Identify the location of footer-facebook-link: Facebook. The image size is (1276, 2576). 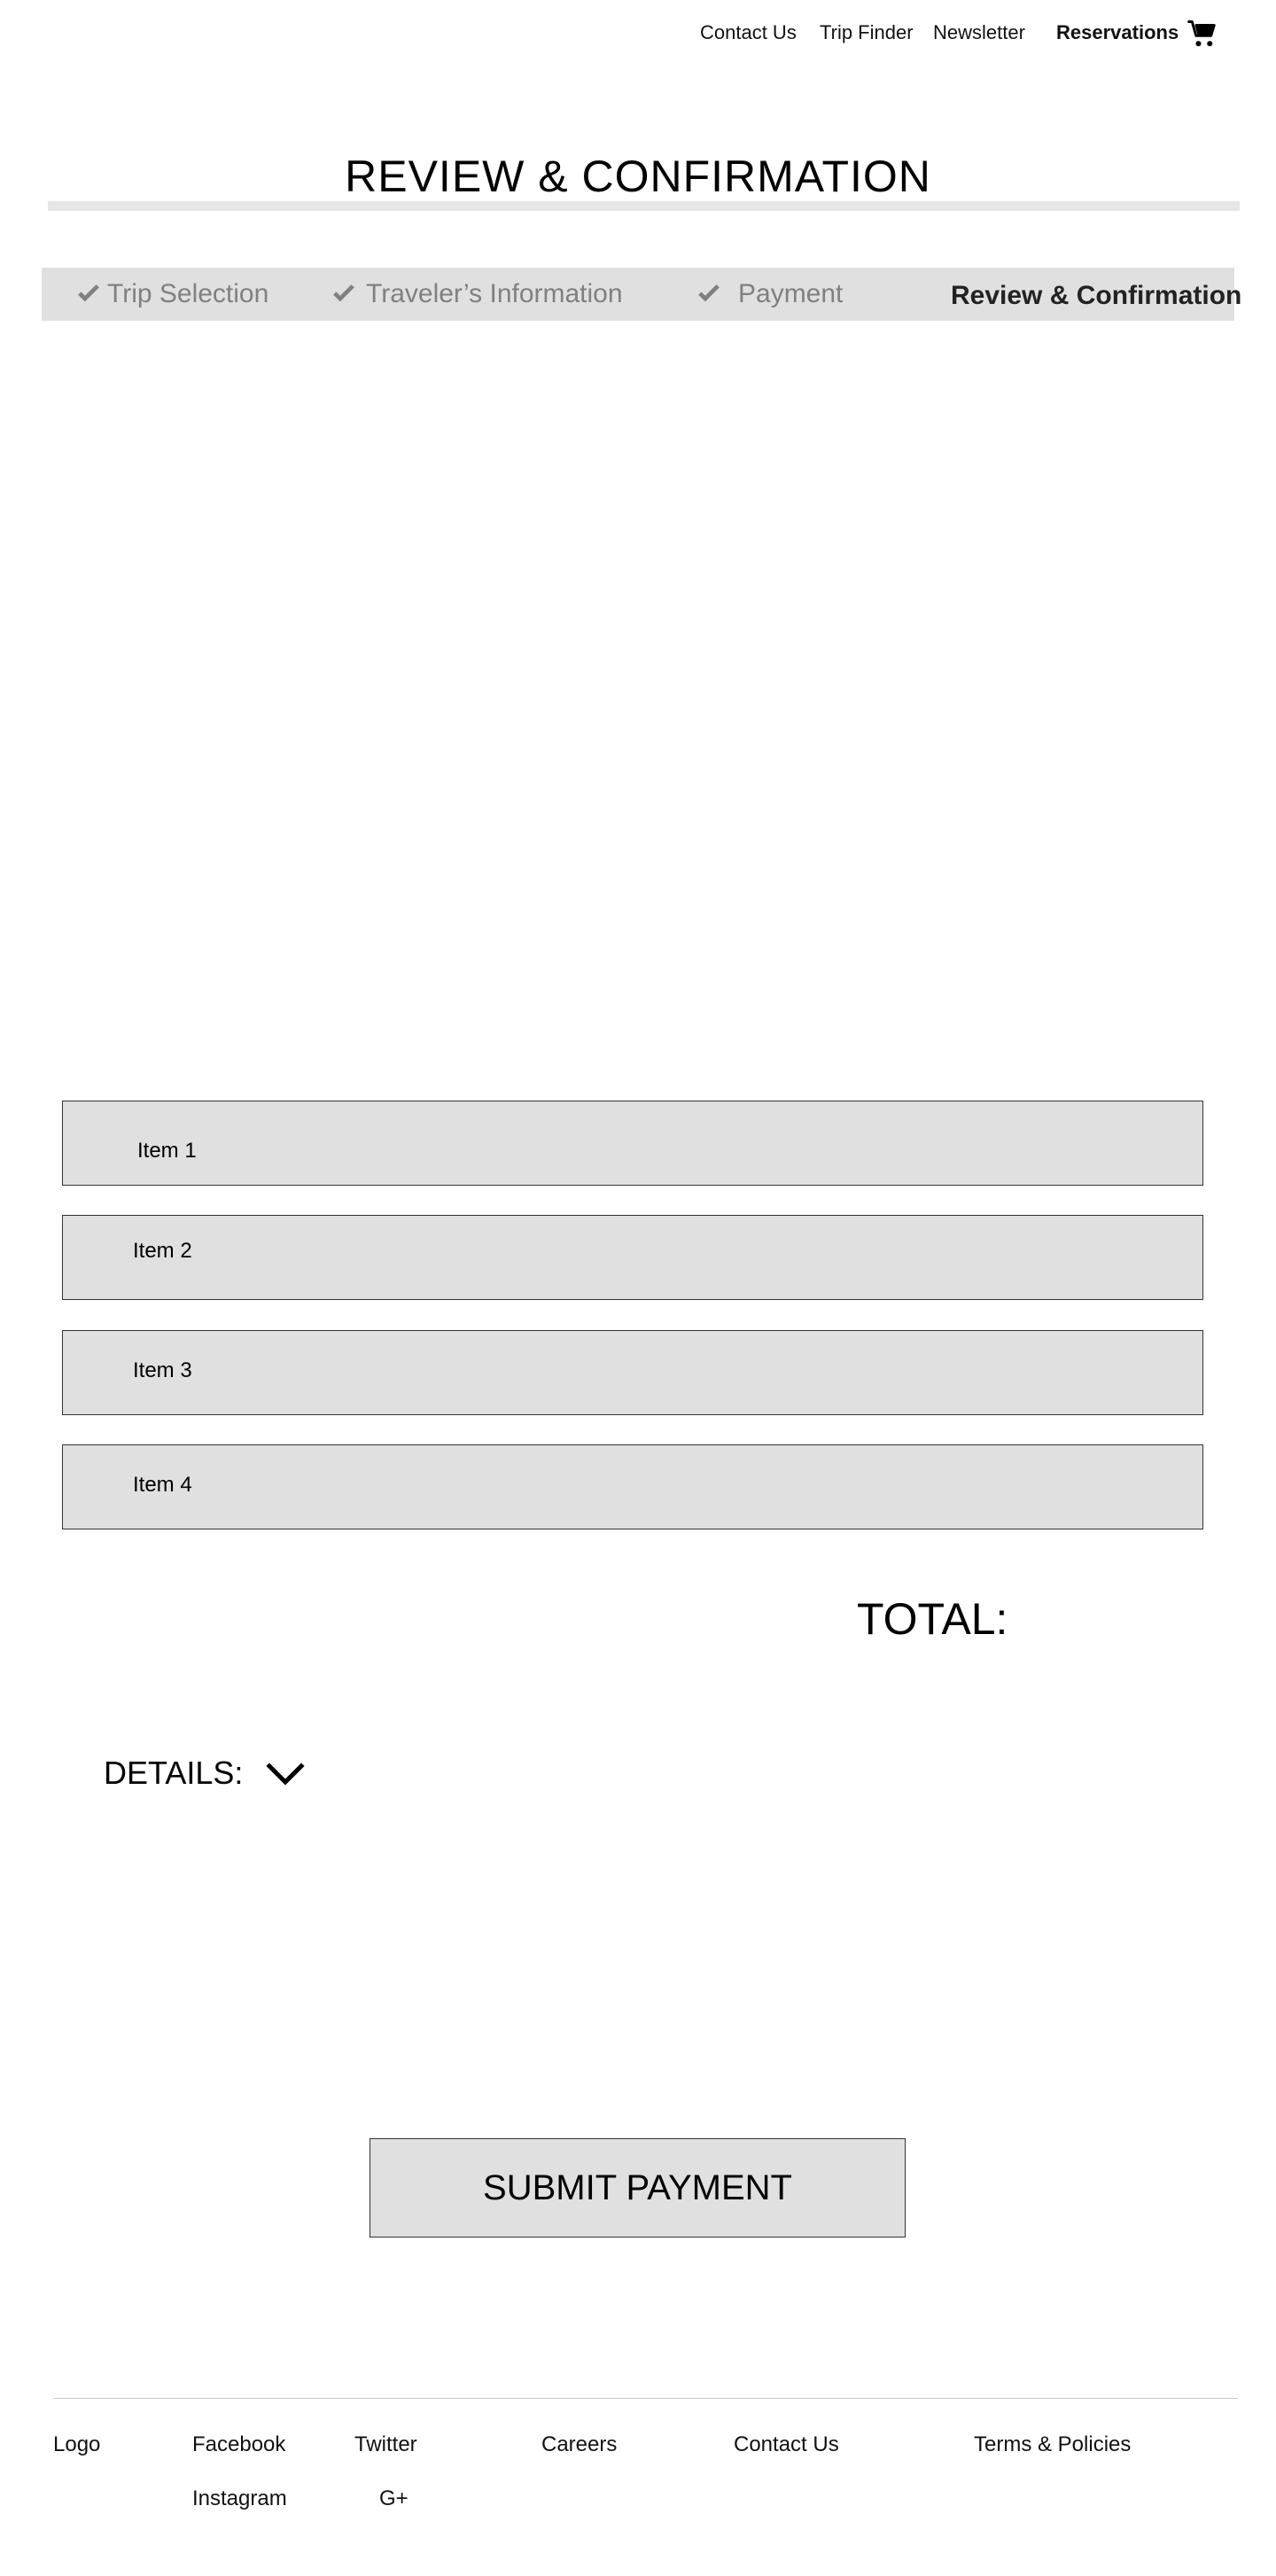
(238, 2445).